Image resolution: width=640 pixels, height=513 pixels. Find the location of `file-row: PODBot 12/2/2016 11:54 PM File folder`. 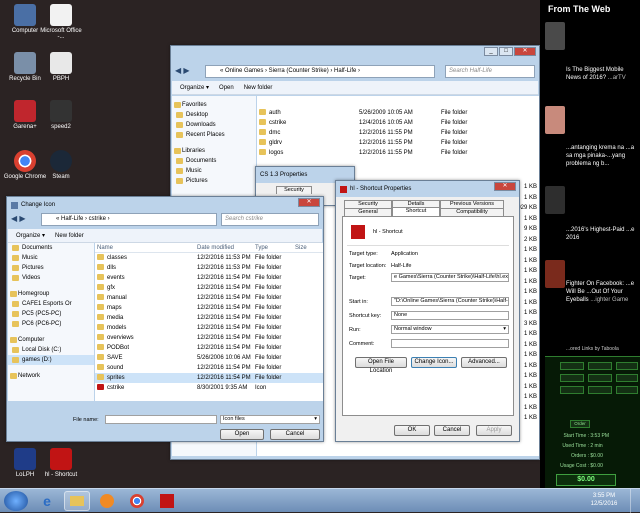

file-row: PODBot 12/2/2016 11:54 PM File folder is located at coordinates (209, 348).